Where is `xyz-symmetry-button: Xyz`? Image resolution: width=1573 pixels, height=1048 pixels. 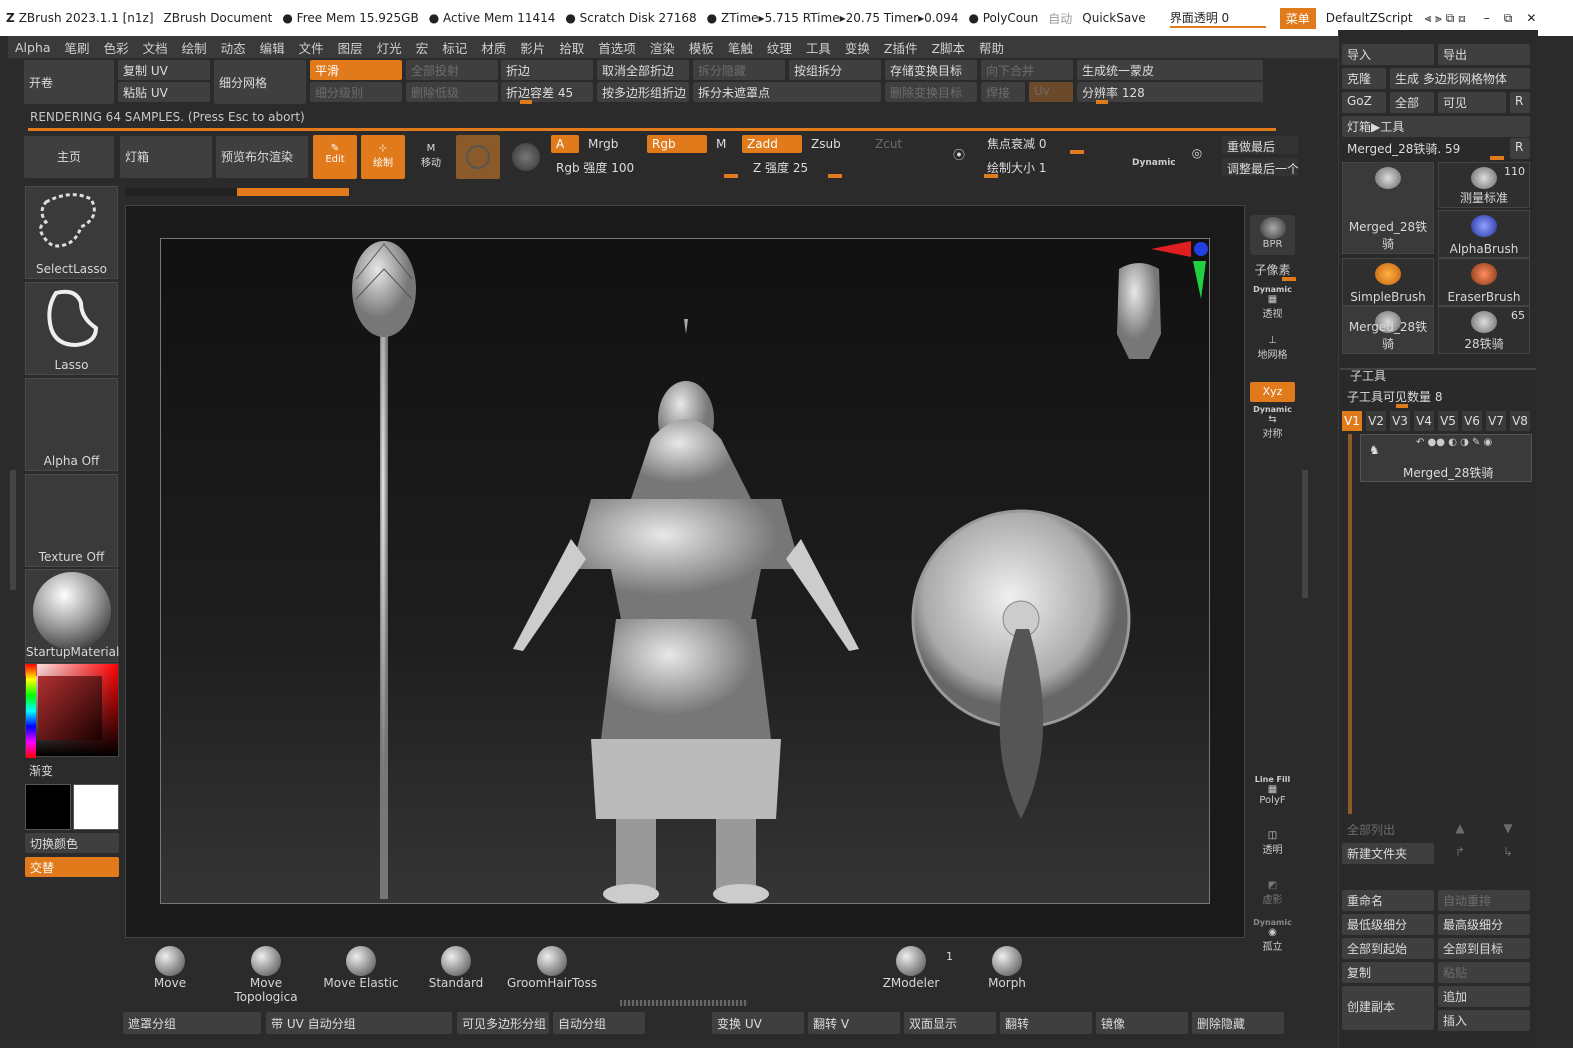 xyz-symmetry-button: Xyz is located at coordinates (1272, 392).